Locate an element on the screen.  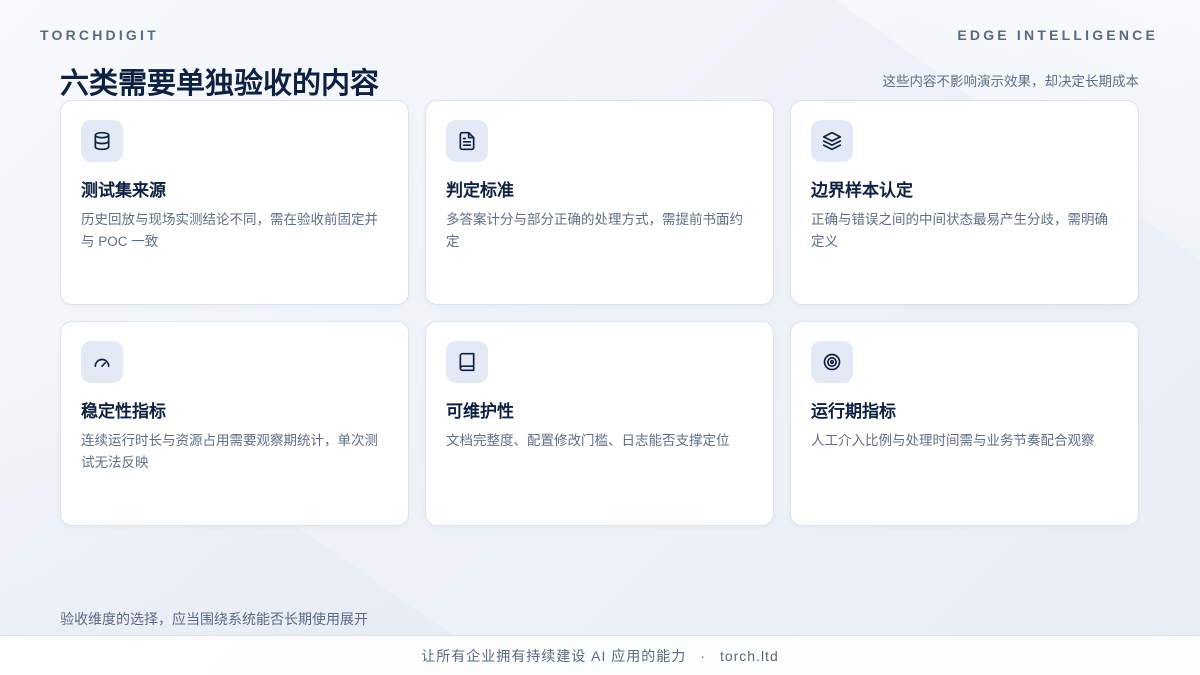
card-description: 正确与错误之间的中间状态最易产生分歧，需明确定义 is located at coordinates (959, 230).